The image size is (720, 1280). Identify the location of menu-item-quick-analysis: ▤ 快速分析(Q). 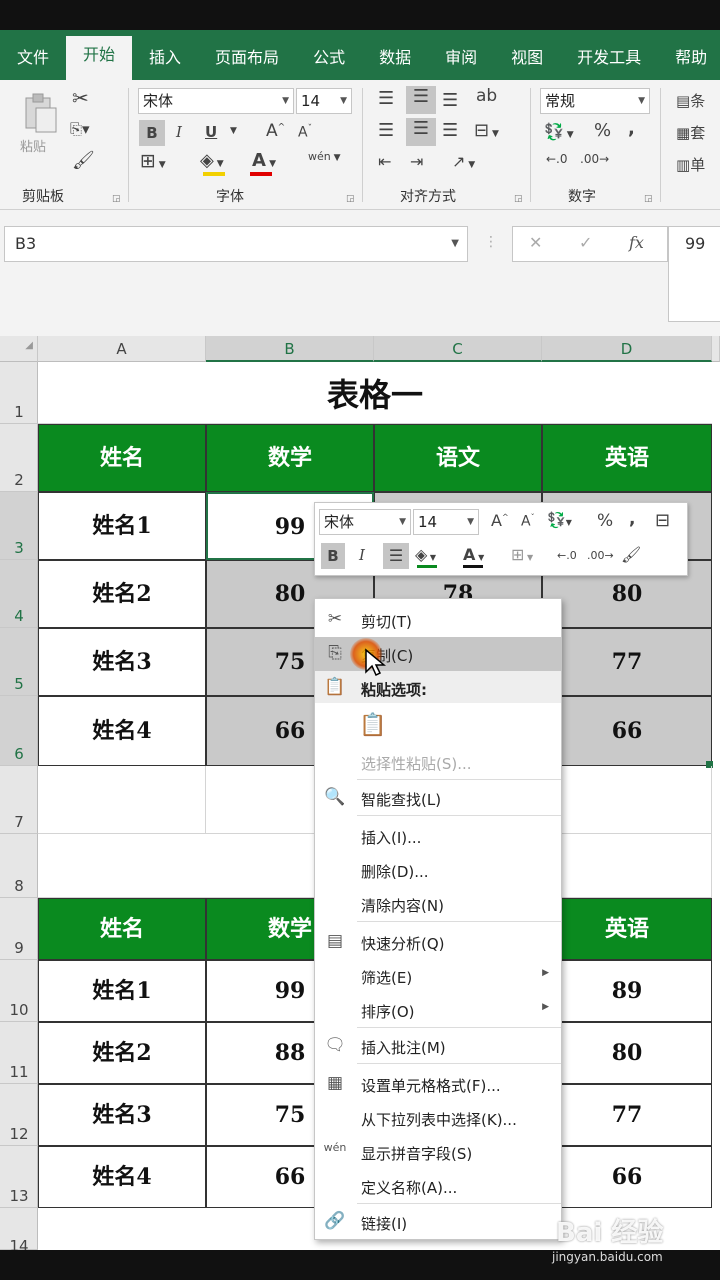
(438, 942).